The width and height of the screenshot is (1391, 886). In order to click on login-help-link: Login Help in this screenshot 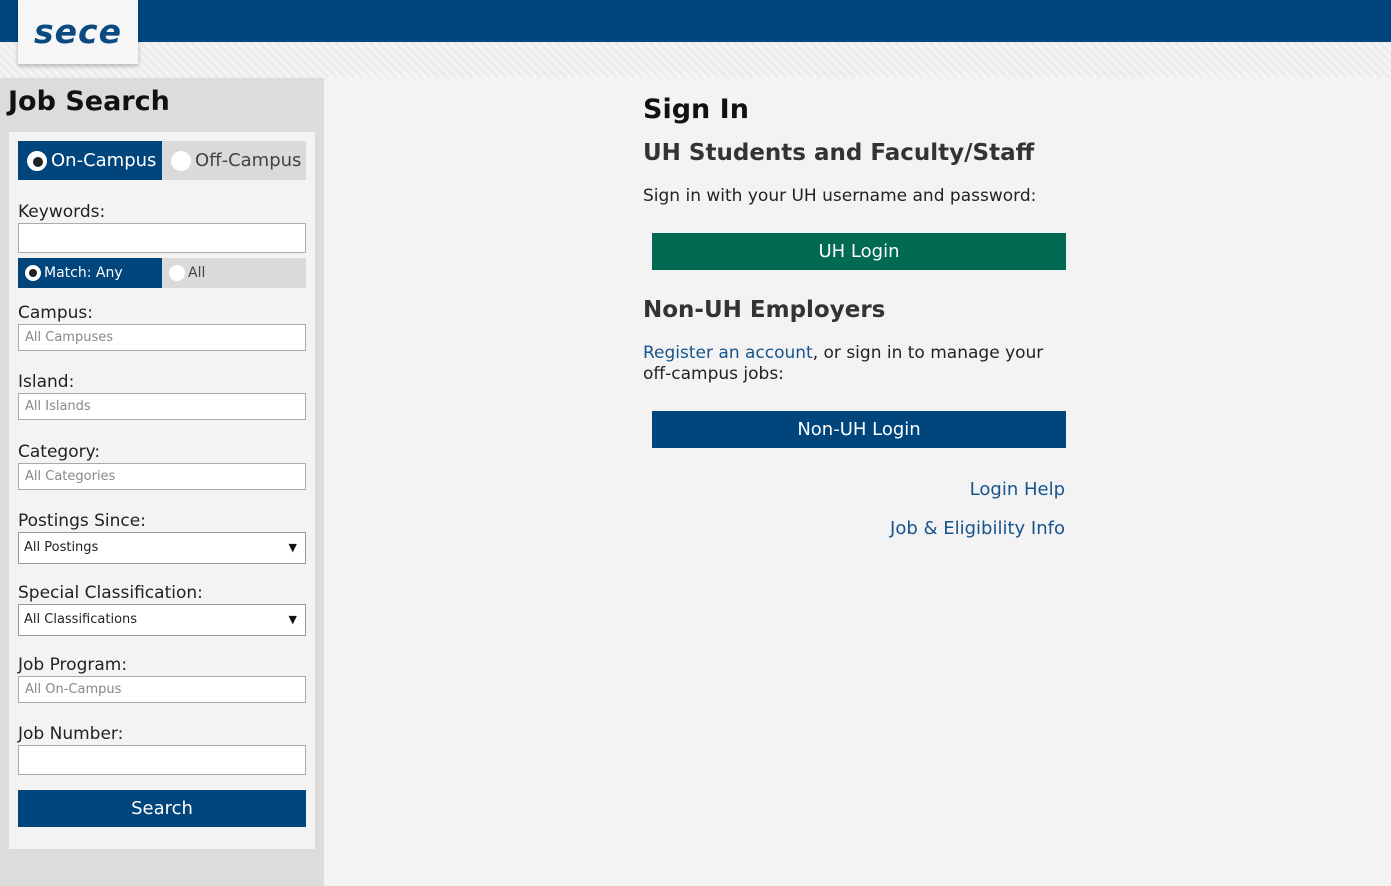, I will do `click(1017, 489)`.